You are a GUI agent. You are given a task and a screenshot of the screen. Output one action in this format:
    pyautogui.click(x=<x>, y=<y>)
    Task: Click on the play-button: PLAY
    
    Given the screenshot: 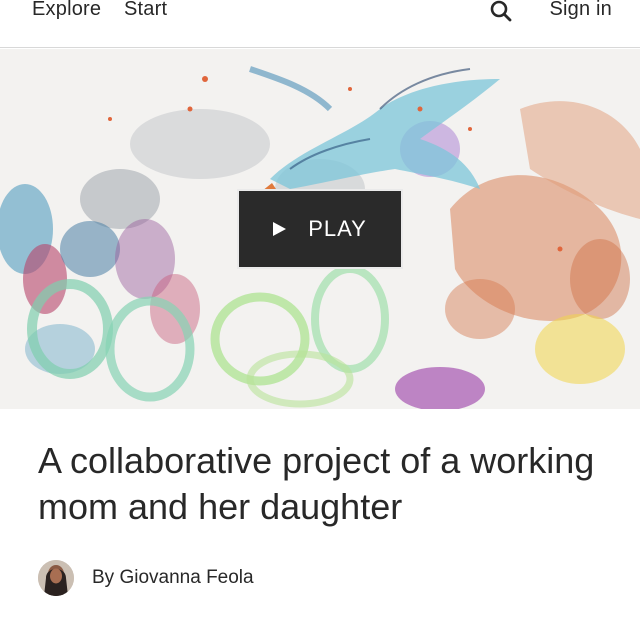 What is the action you would take?
    pyautogui.click(x=320, y=229)
    